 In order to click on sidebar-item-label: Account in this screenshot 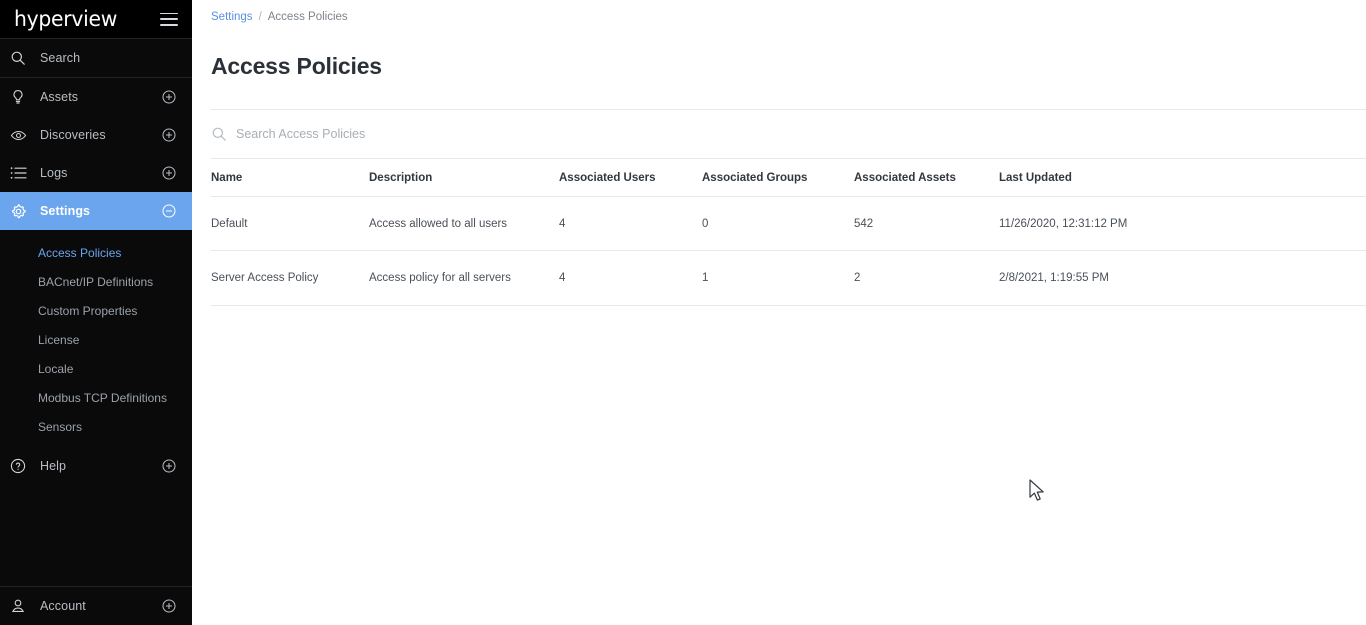, I will do `click(63, 606)`.